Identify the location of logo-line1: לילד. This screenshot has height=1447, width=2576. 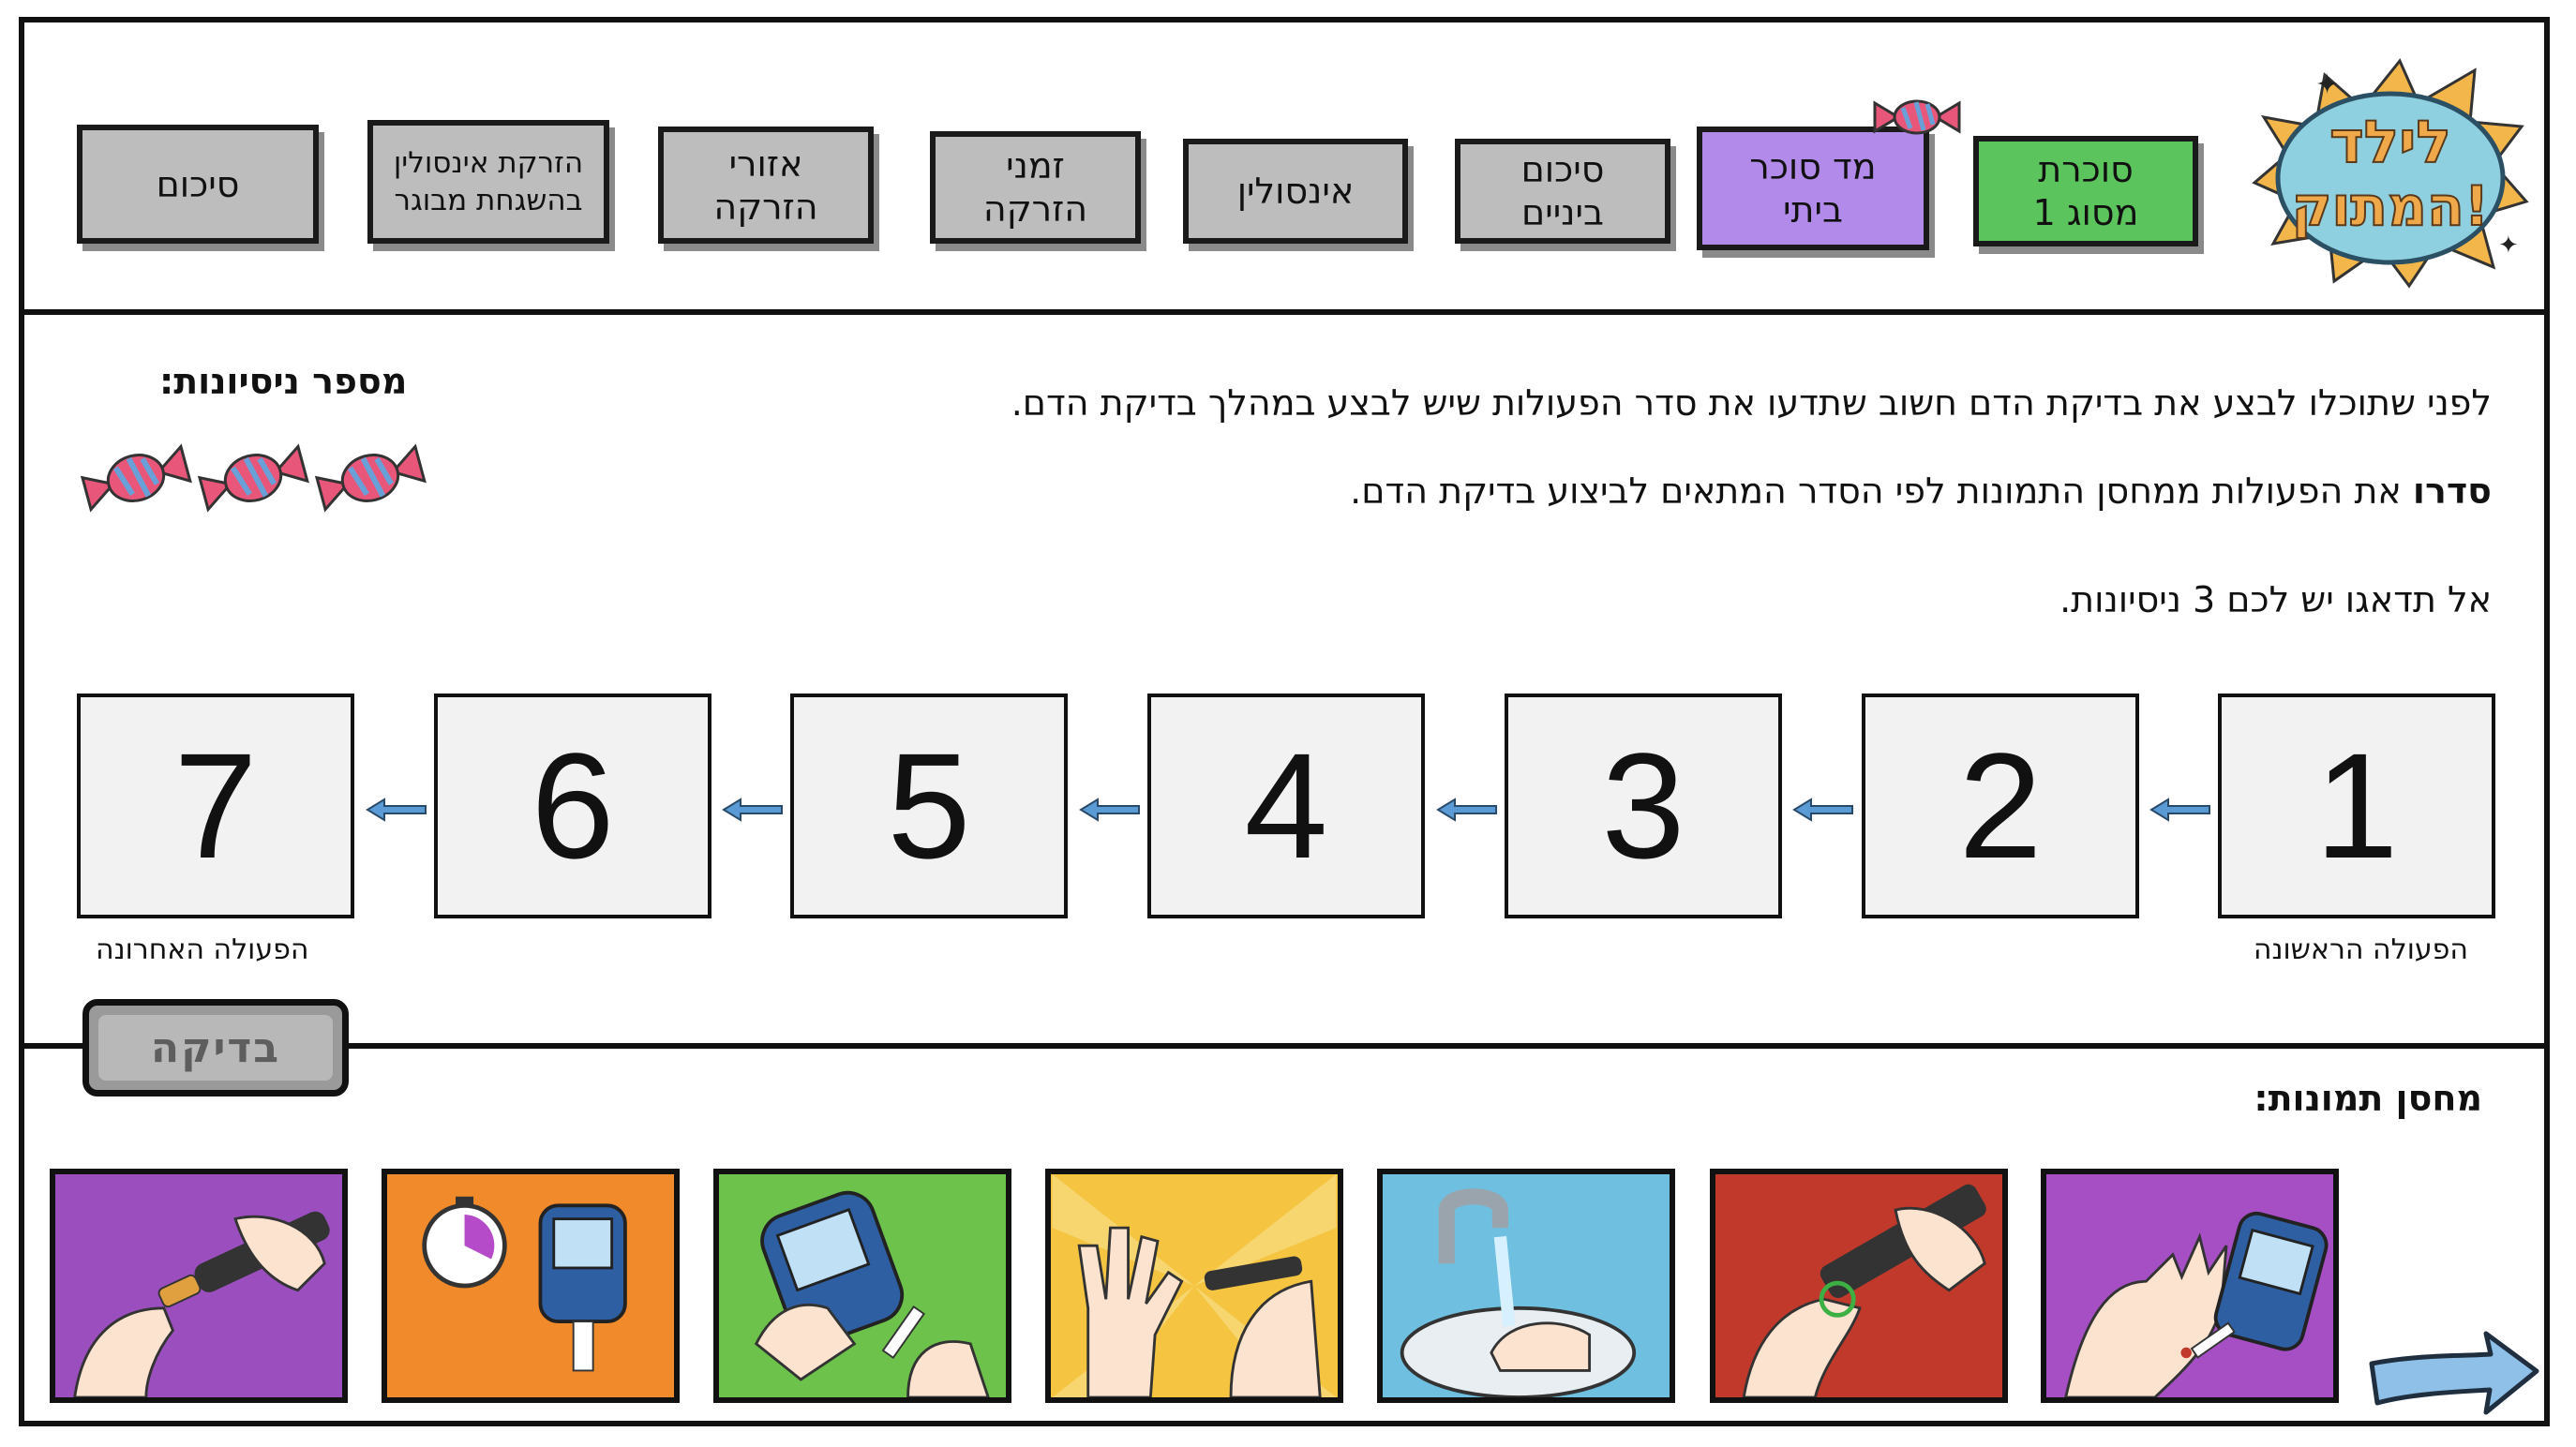
(2390, 142).